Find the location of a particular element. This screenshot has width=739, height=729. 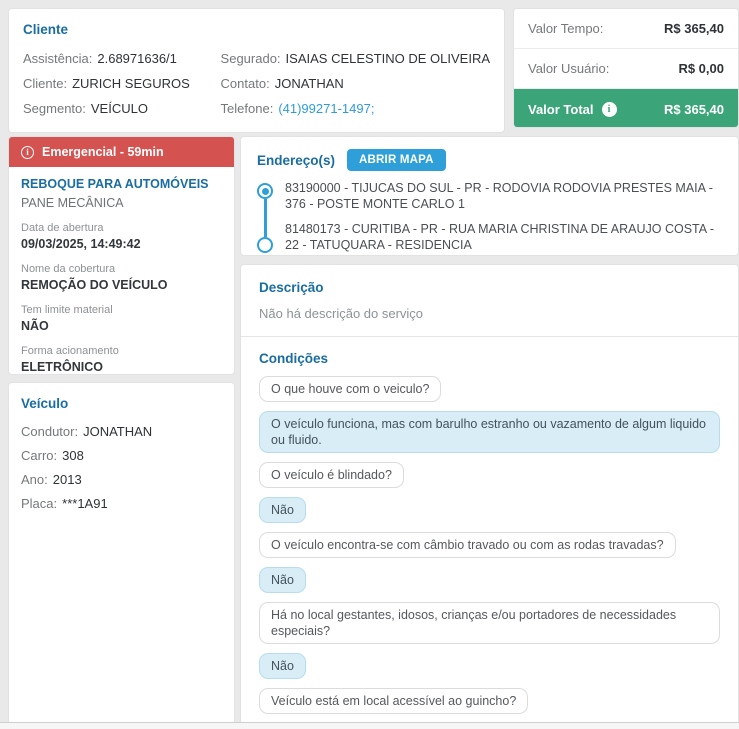

year-label: Ano: is located at coordinates (34, 479).